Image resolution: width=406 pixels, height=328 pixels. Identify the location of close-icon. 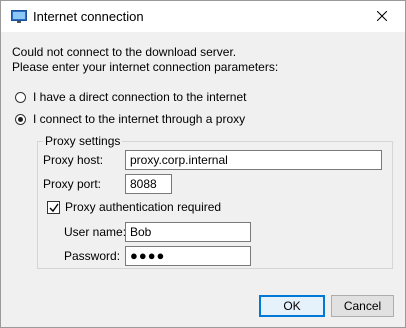
(382, 17).